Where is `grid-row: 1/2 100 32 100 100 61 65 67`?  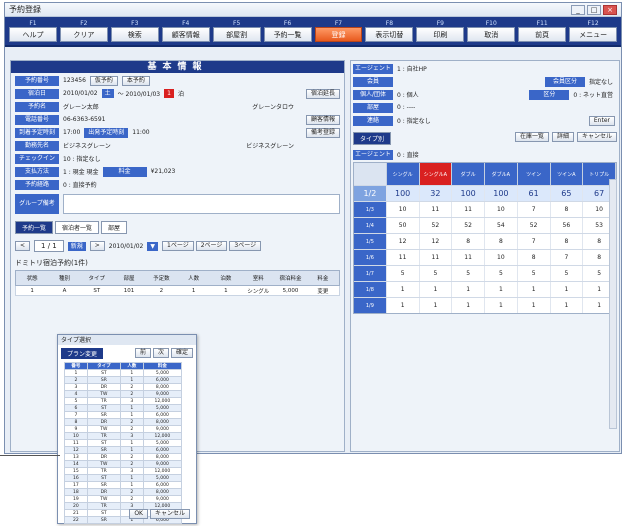 grid-row: 1/2 100 32 100 100 61 65 67 is located at coordinates (485, 193).